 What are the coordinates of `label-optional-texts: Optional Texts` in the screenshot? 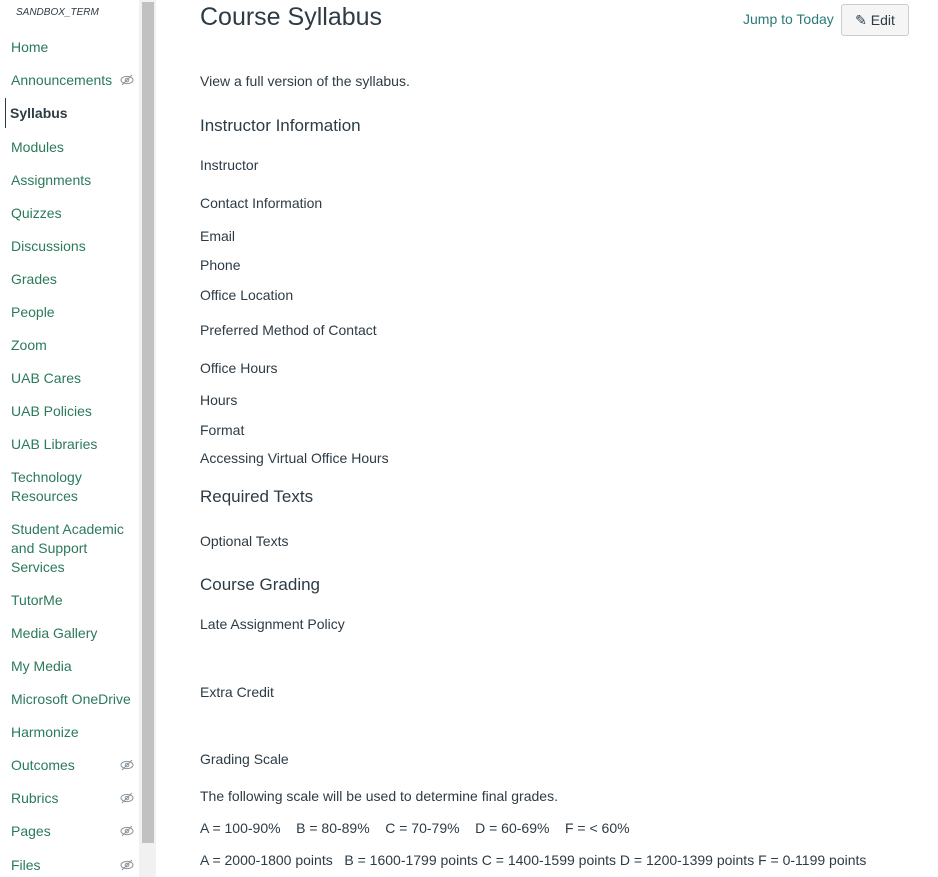 It's located at (244, 541).